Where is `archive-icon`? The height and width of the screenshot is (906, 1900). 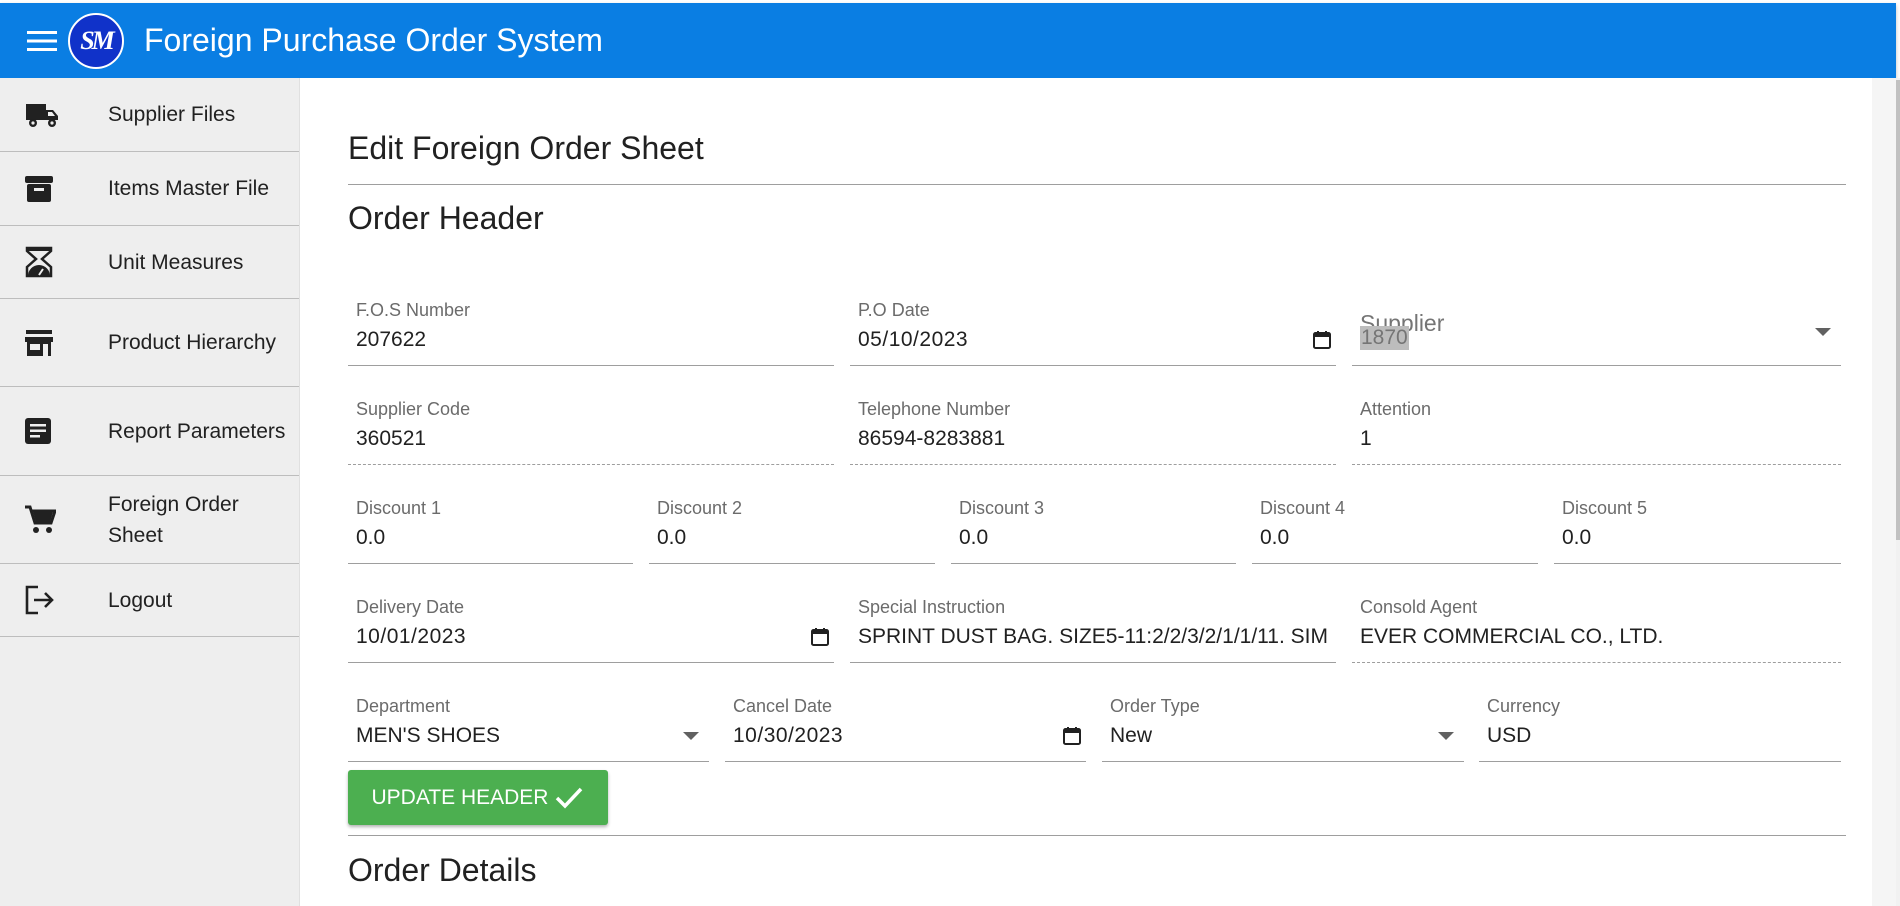
archive-icon is located at coordinates (54, 189).